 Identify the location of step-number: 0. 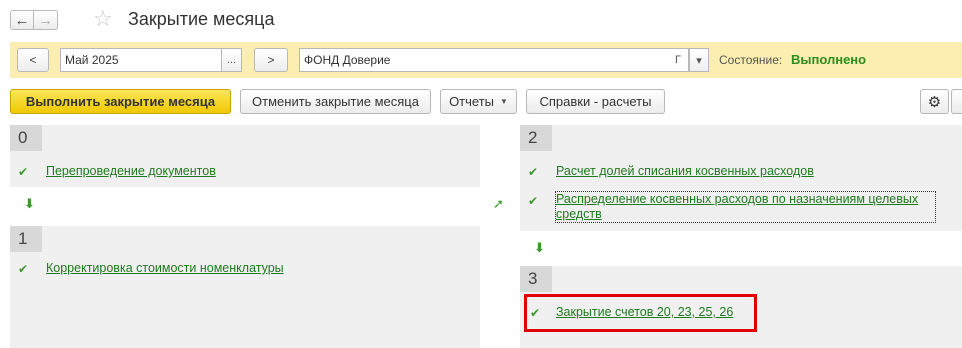
(26, 138).